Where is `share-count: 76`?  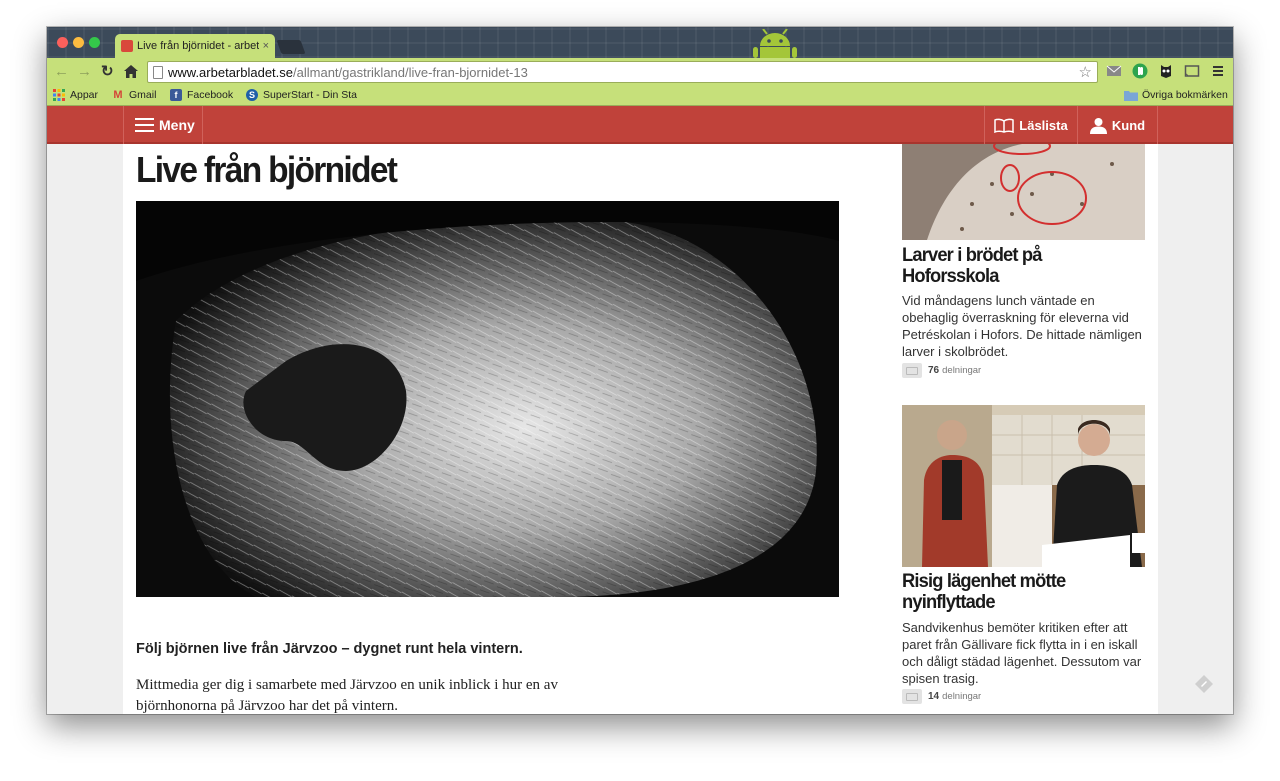
share-count: 76 is located at coordinates (934, 370).